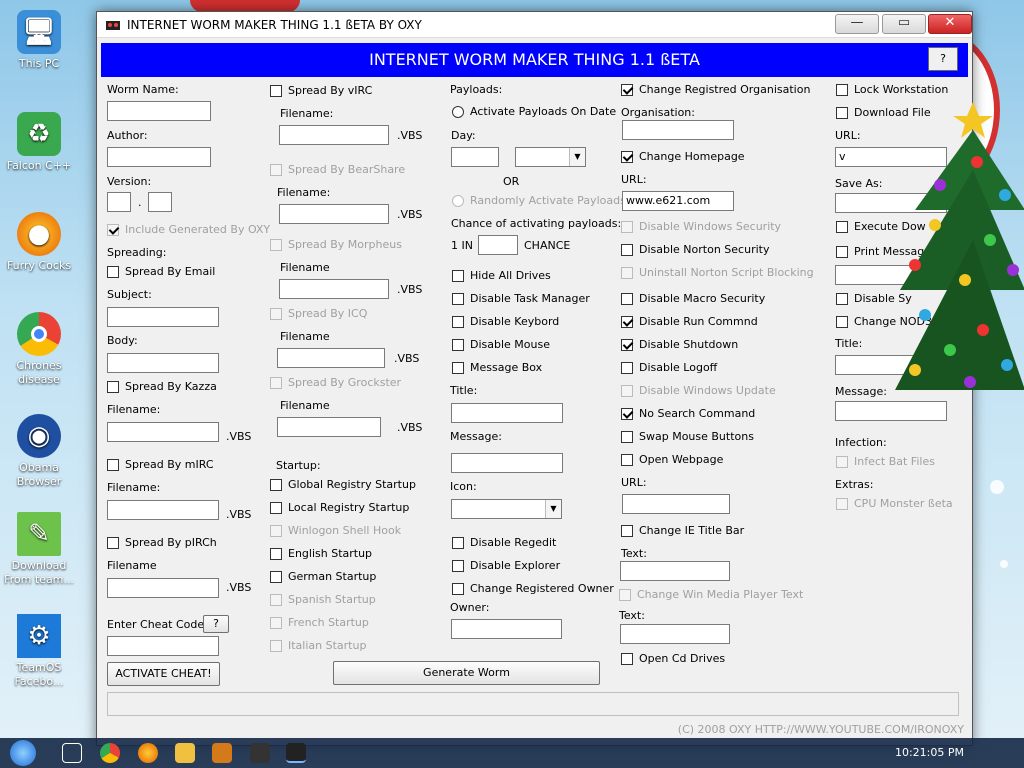 Image resolution: width=1024 pixels, height=768 pixels. What do you see at coordinates (323, 576) in the screenshot?
I see `german-startup-checkbox: German Startup` at bounding box center [323, 576].